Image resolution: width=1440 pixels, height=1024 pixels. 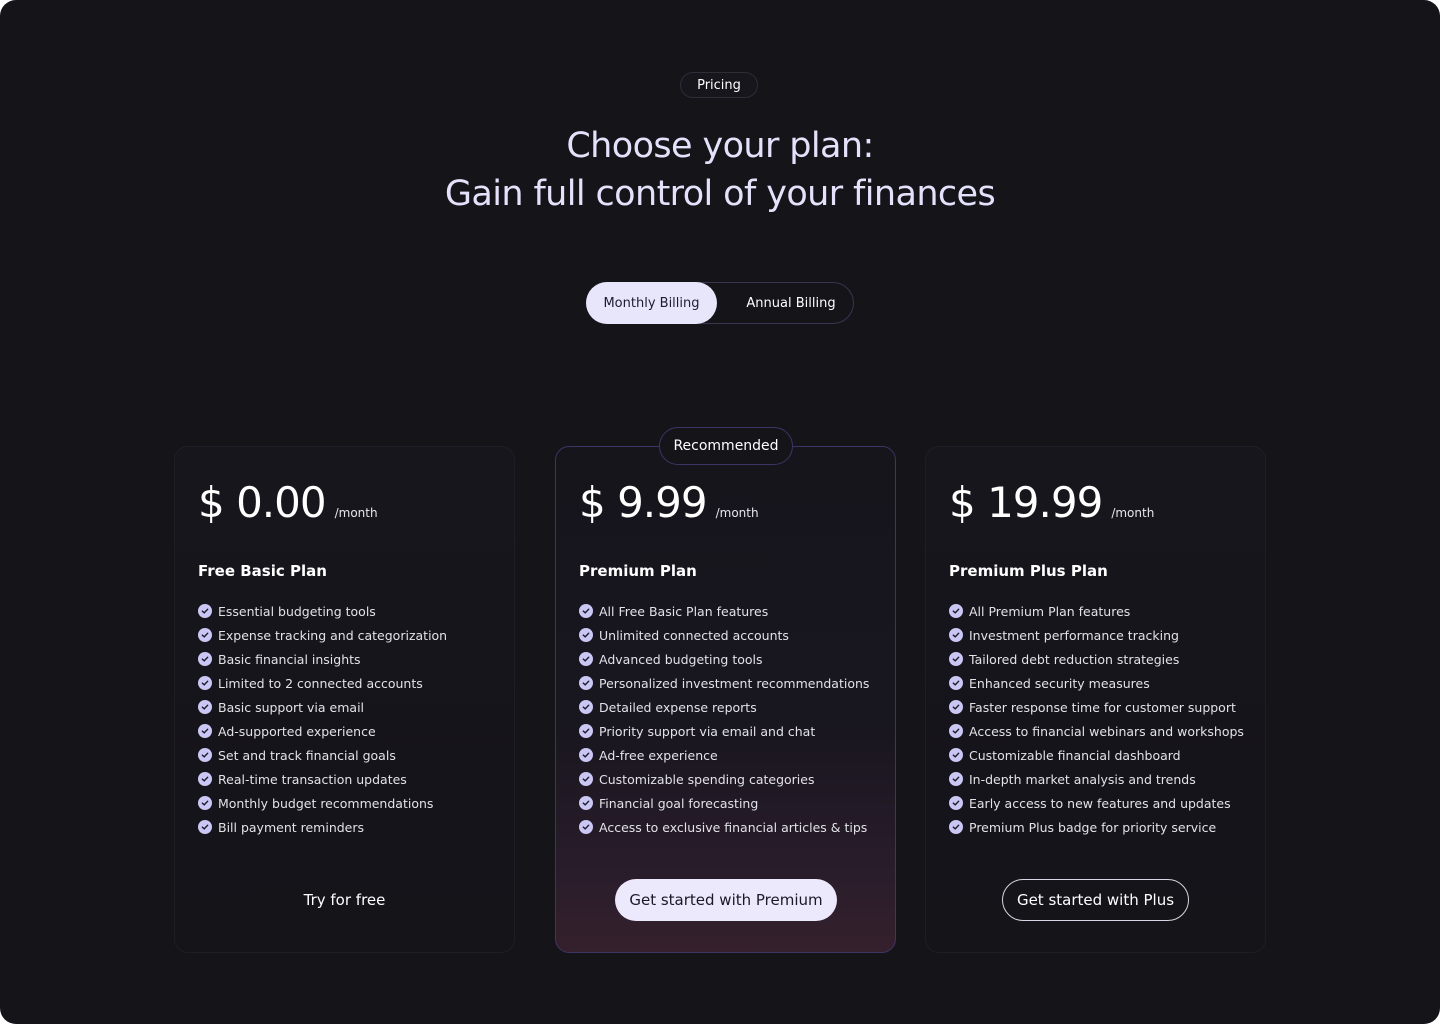 I want to click on price-row: $ 0.00 /month, so click(x=288, y=503).